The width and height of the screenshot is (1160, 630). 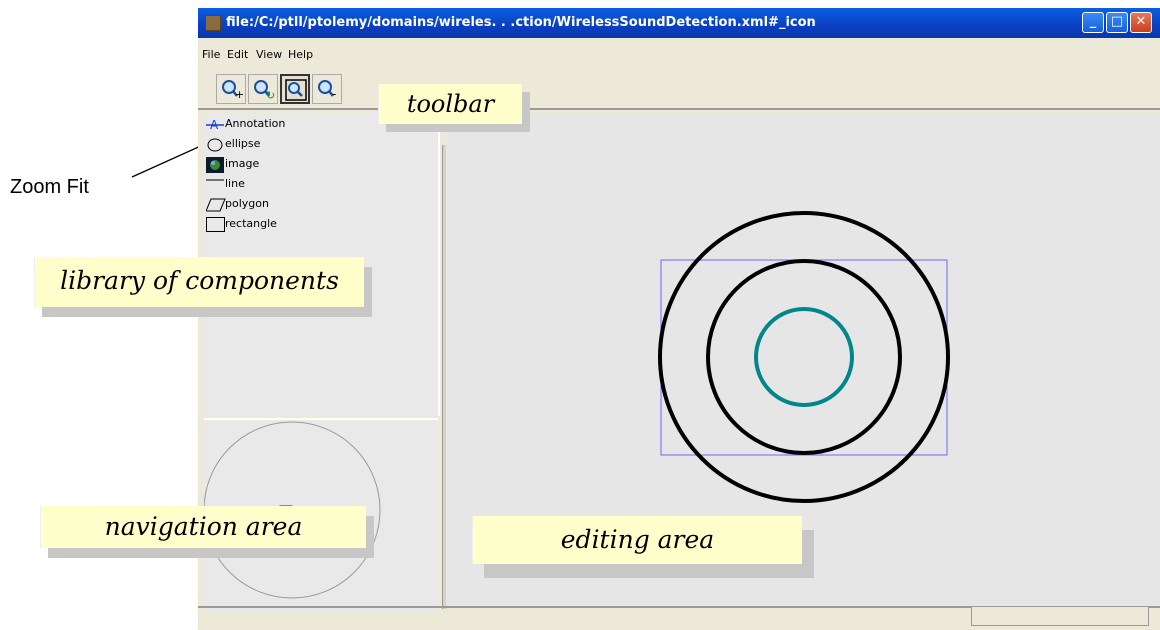 I want to click on image-icon, so click(x=215, y=165).